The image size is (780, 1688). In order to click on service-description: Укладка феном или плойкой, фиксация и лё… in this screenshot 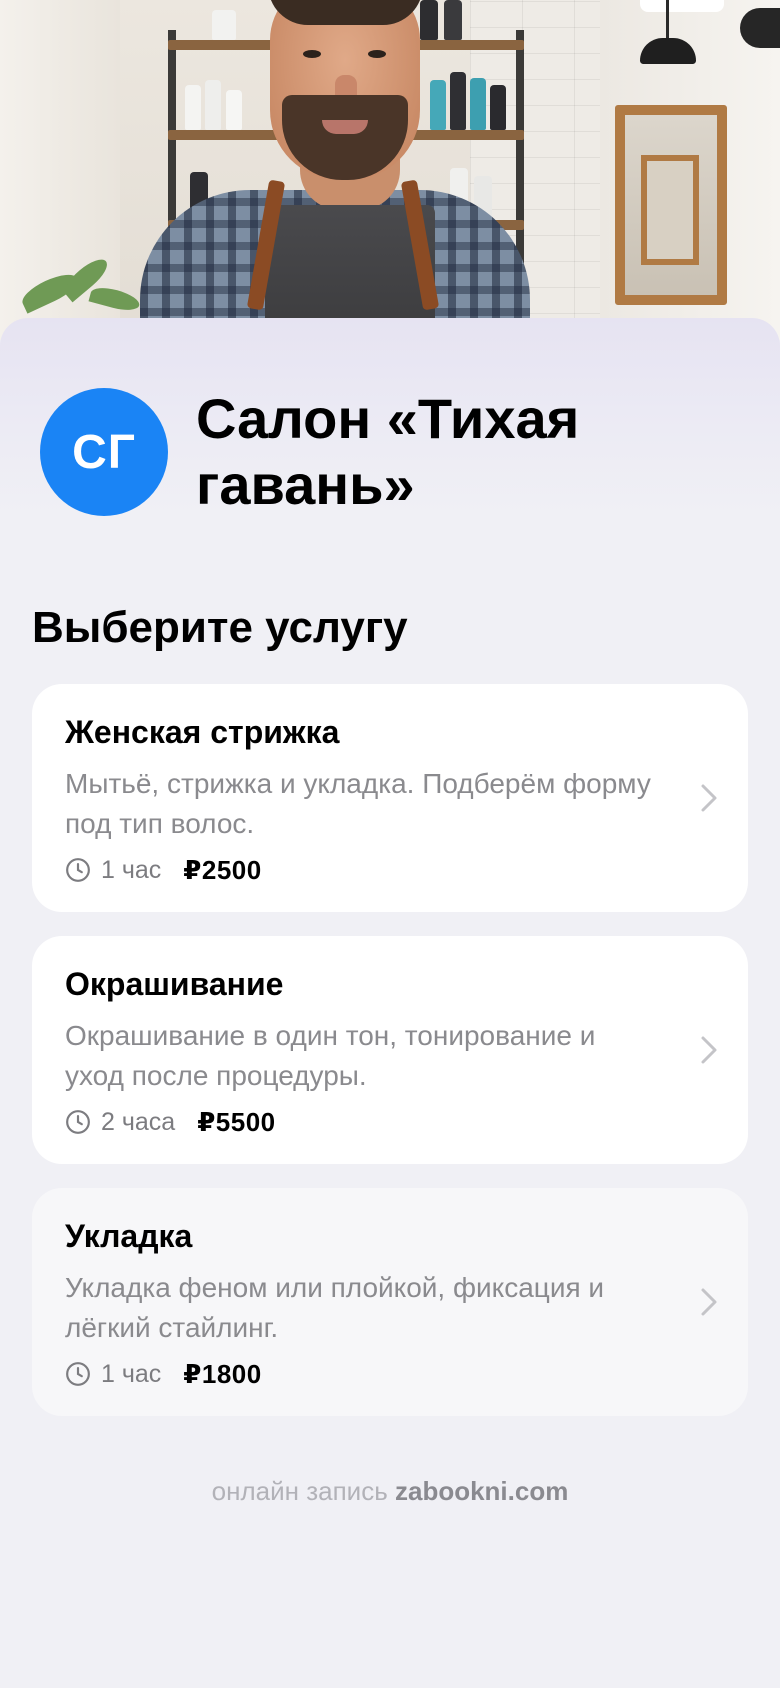, I will do `click(335, 1307)`.